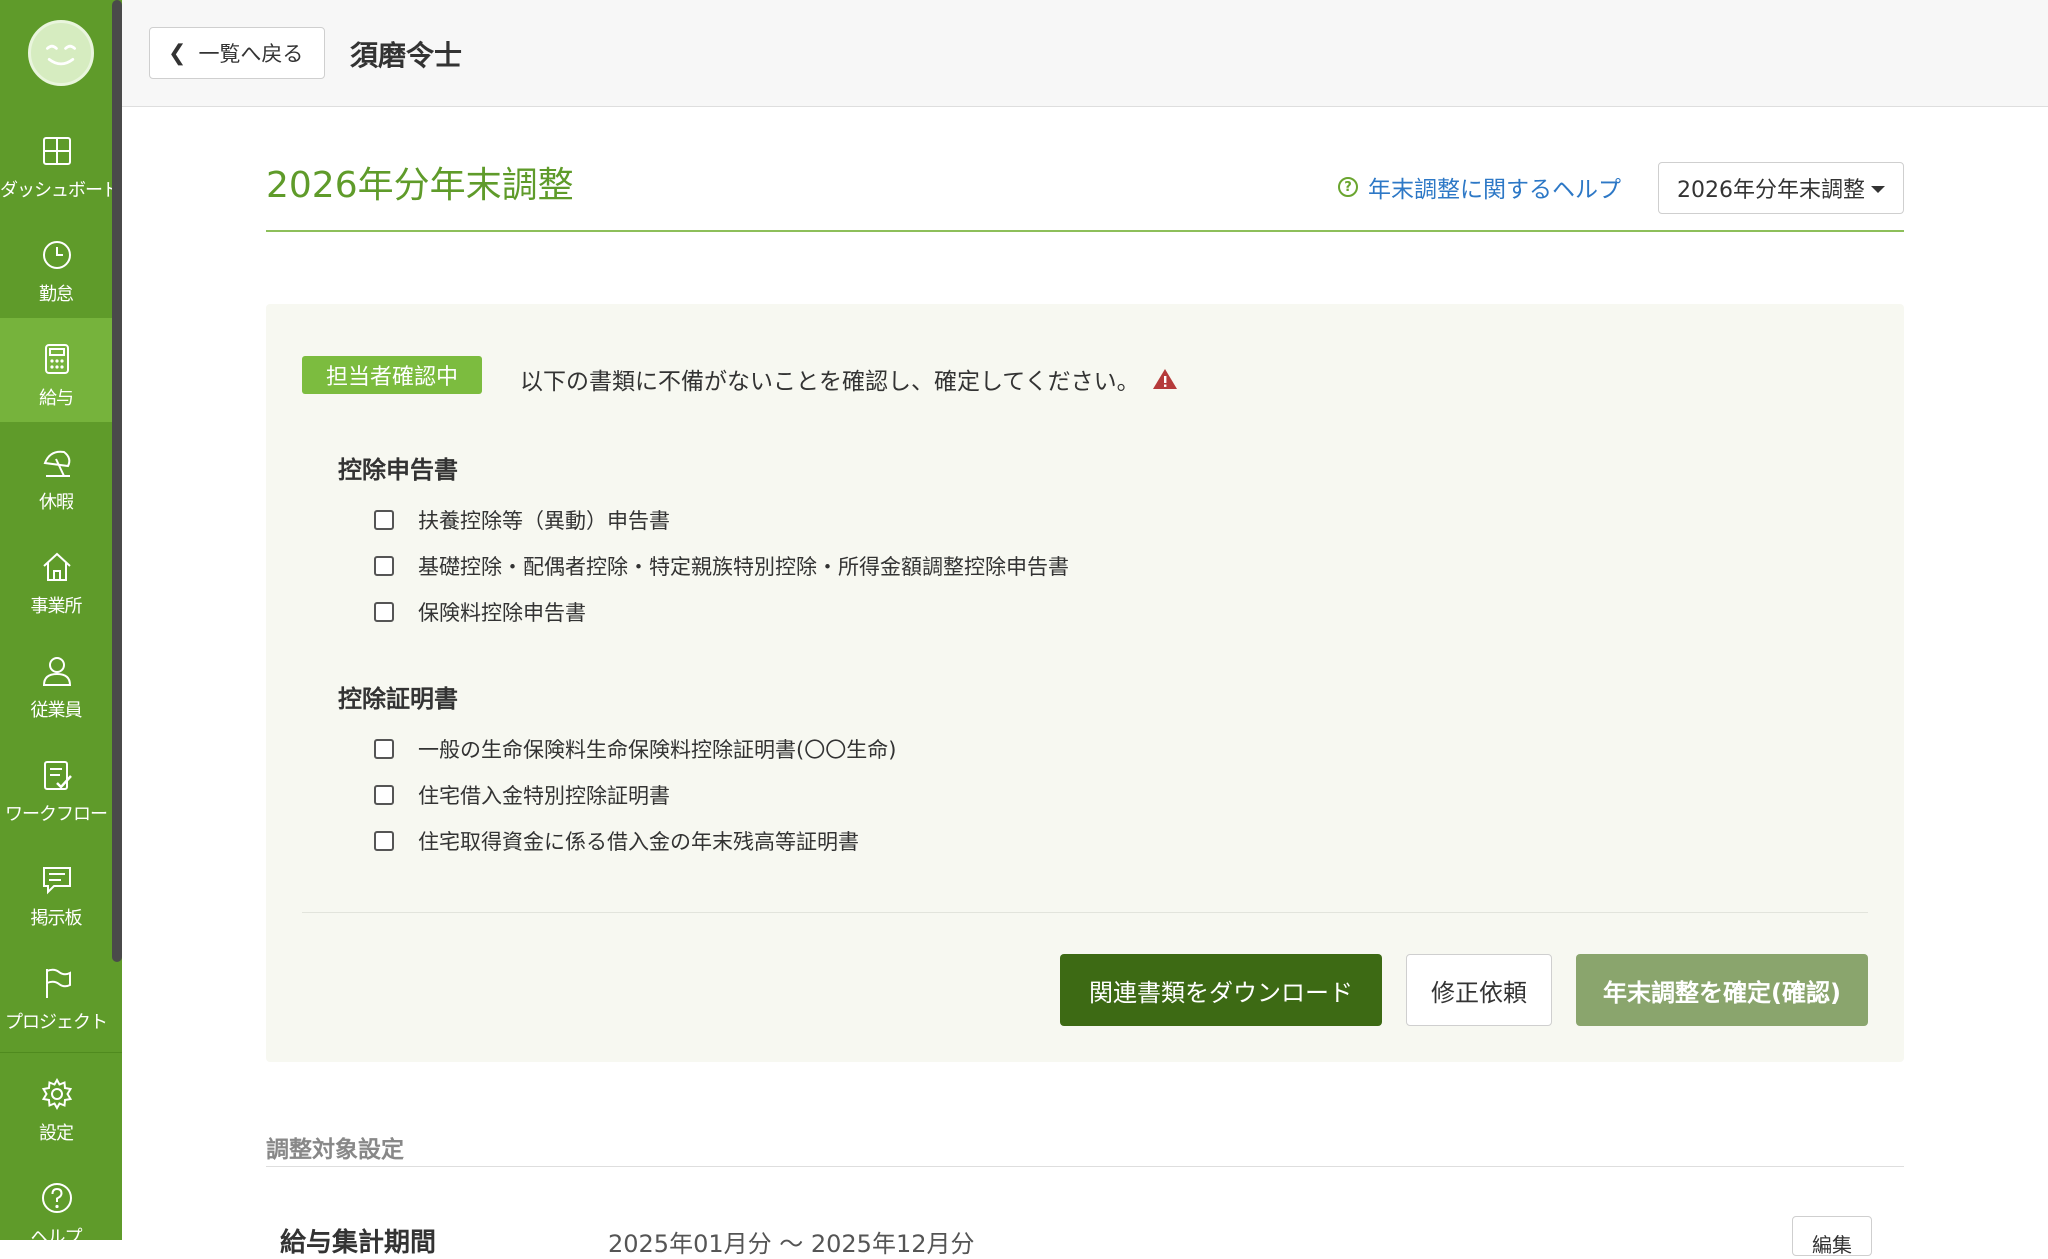  What do you see at coordinates (56, 1133) in the screenshot?
I see `sidebar-item-label: 設定` at bounding box center [56, 1133].